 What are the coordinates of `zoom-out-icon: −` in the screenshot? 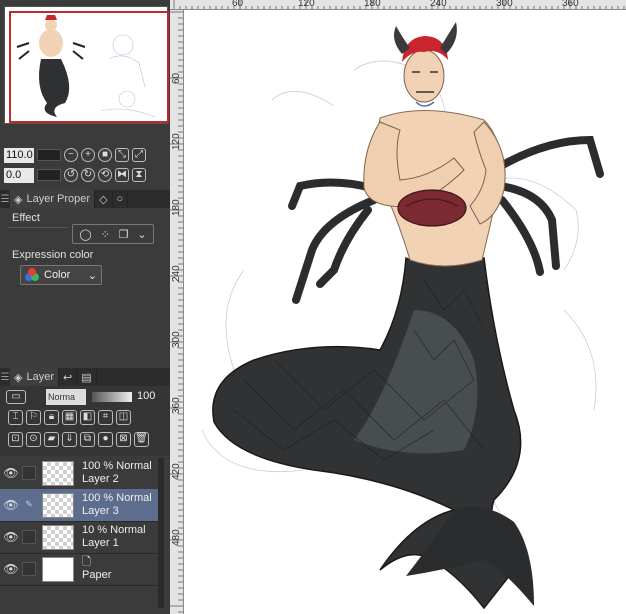 It's located at (71, 155).